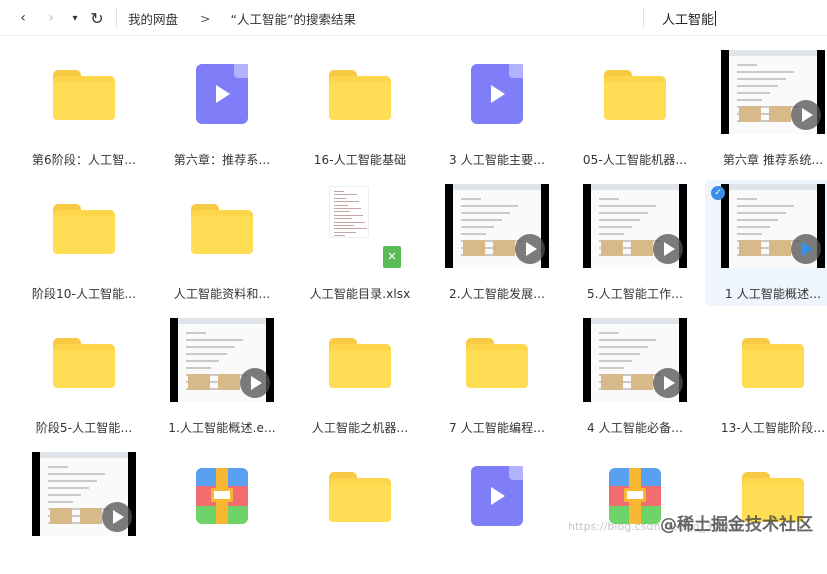 Image resolution: width=827 pixels, height=574 pixels. Describe the element at coordinates (689, 18) in the screenshot. I see `search-input: 人工智能` at that location.